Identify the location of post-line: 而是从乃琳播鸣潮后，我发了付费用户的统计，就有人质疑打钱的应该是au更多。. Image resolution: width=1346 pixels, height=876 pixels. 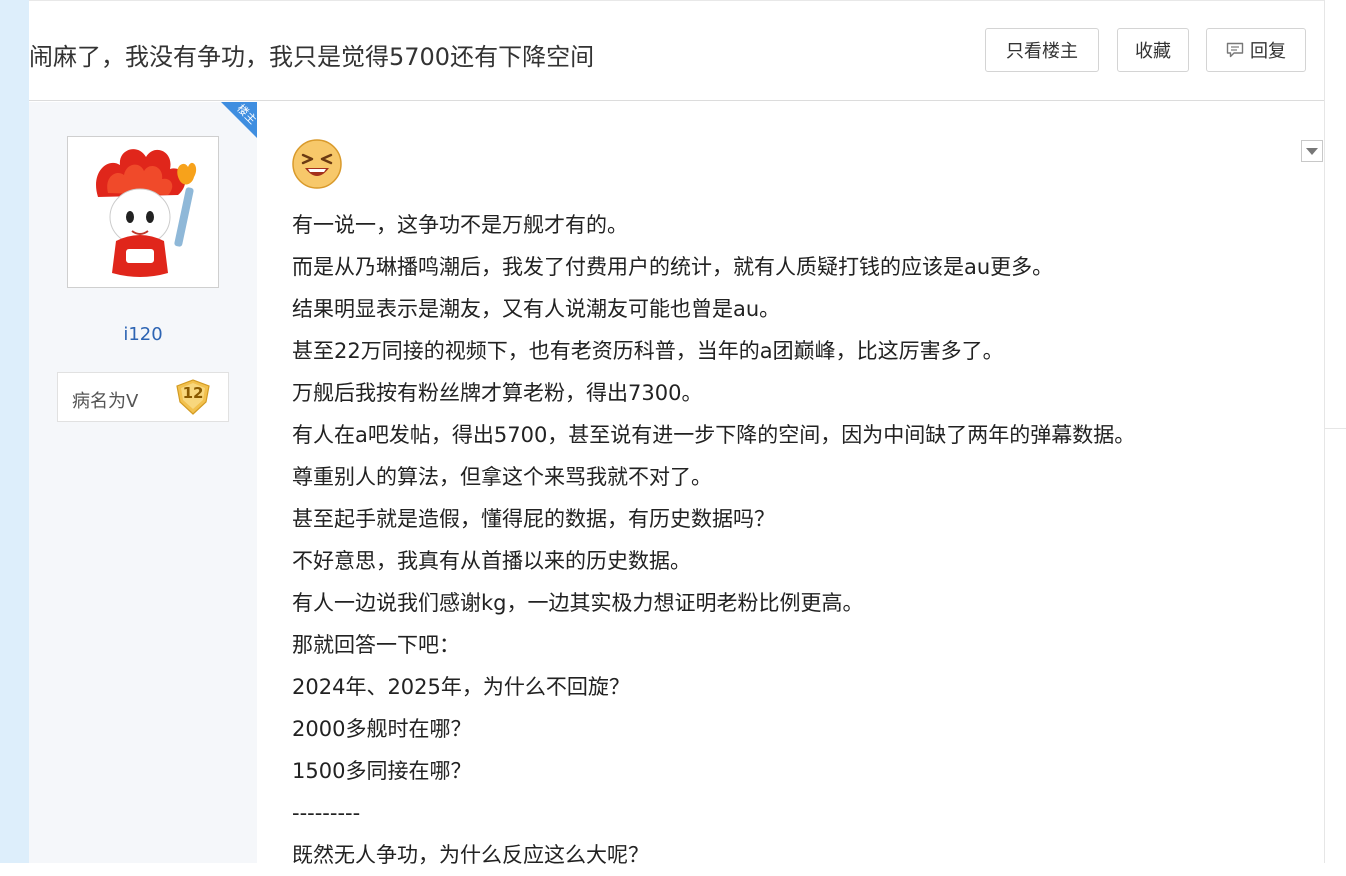
(673, 267).